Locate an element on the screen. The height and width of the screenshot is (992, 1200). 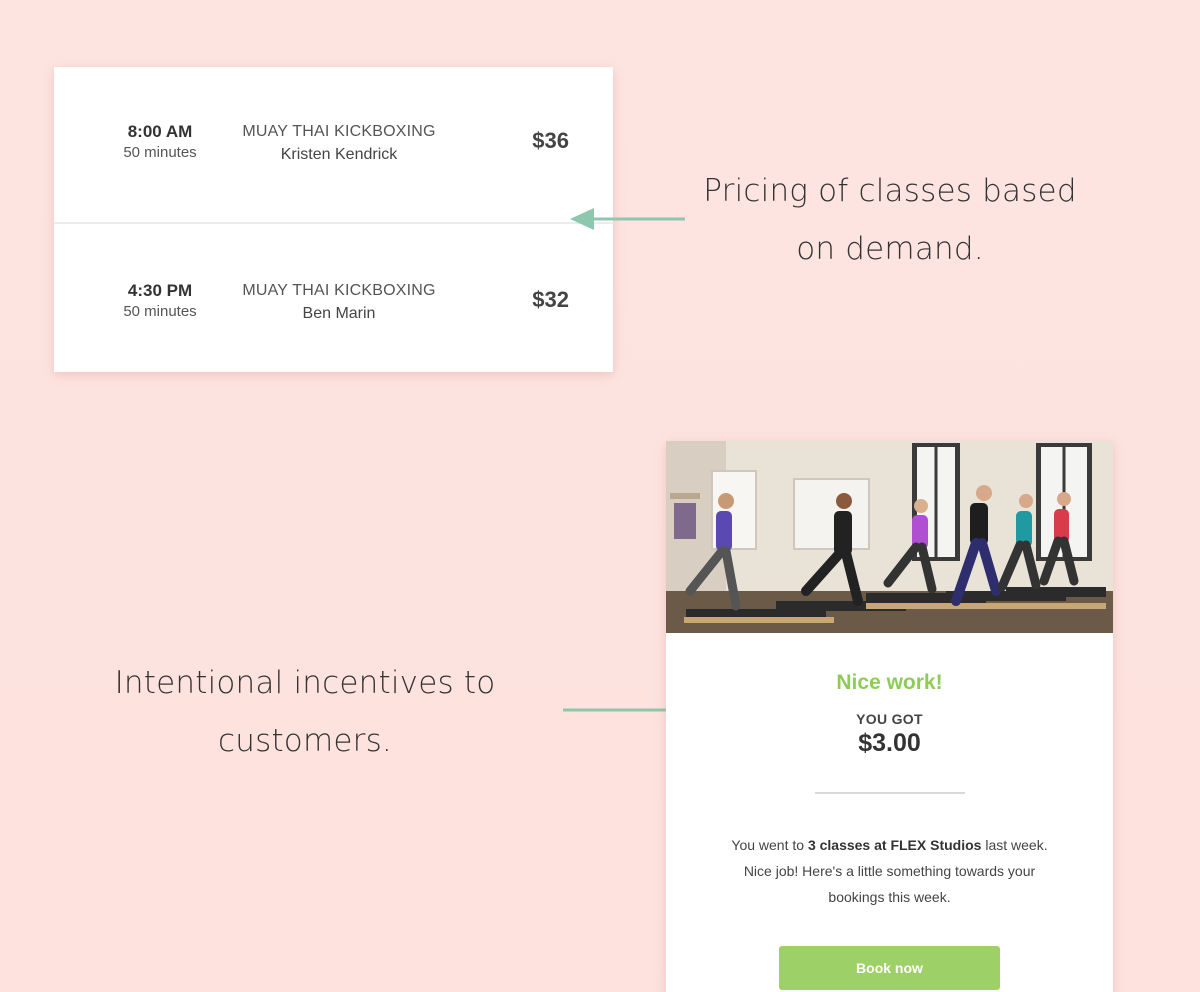
class-time-column: 8:00 AM 50 minutes is located at coordinates (160, 142).